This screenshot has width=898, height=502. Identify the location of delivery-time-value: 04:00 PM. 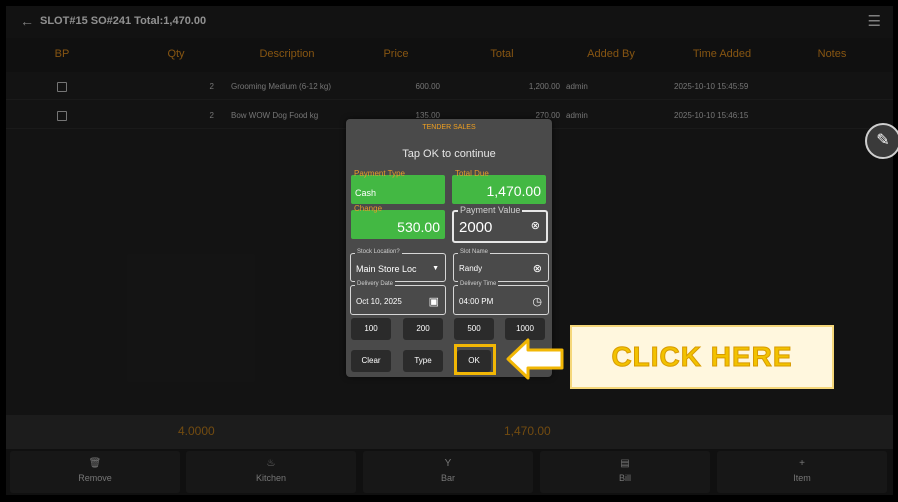
(476, 301).